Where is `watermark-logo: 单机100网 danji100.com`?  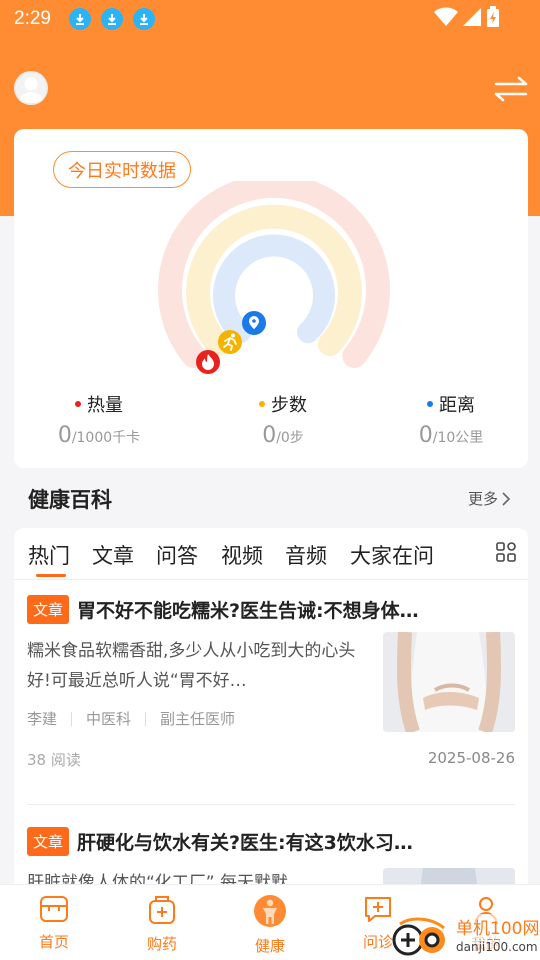
watermark-logo: 单机100网 danji100.com is located at coordinates (466, 937).